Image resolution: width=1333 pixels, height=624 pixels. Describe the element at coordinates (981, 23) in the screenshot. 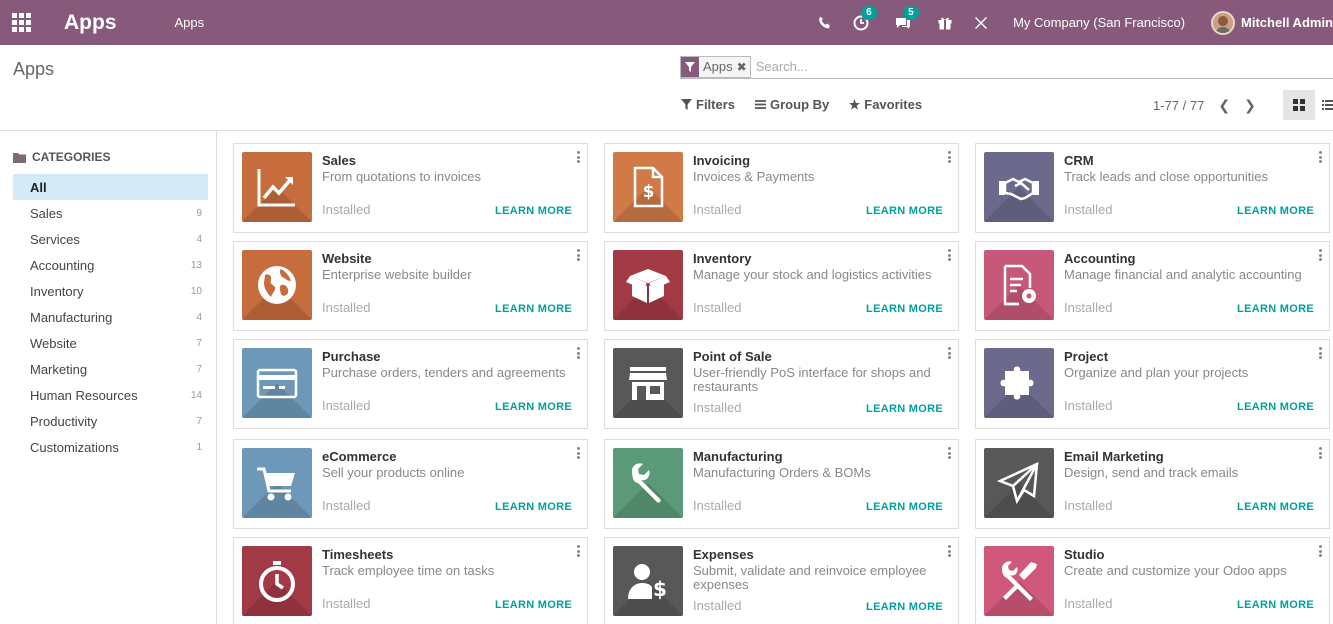

I see `debug-tools-icon` at that location.